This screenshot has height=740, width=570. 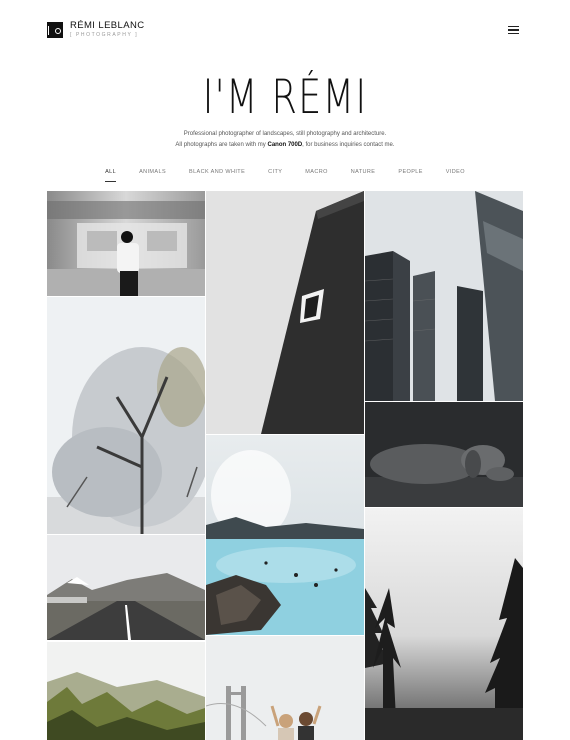 What do you see at coordinates (363, 174) in the screenshot?
I see `filter-nature: NATURE` at bounding box center [363, 174].